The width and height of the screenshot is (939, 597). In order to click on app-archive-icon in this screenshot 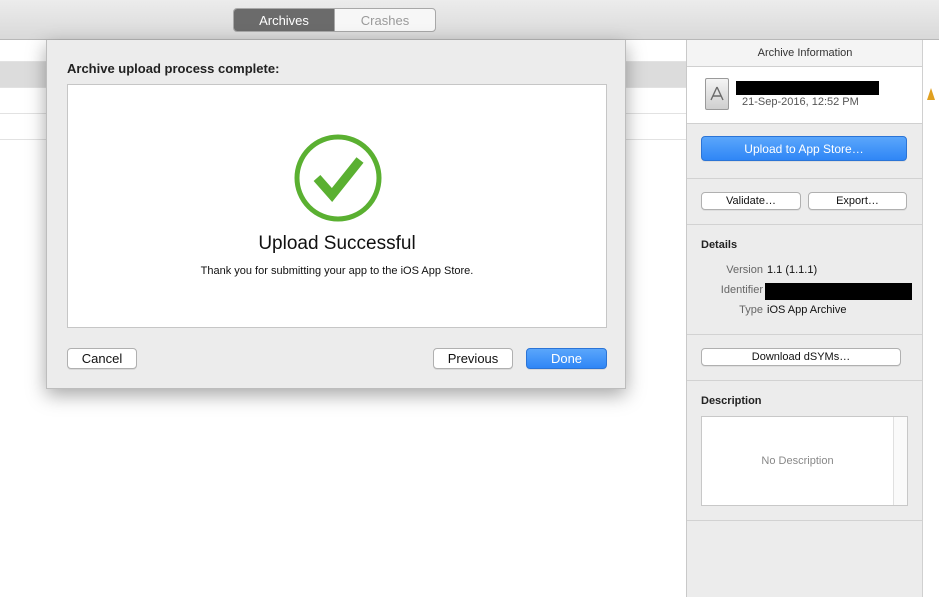, I will do `click(717, 94)`.